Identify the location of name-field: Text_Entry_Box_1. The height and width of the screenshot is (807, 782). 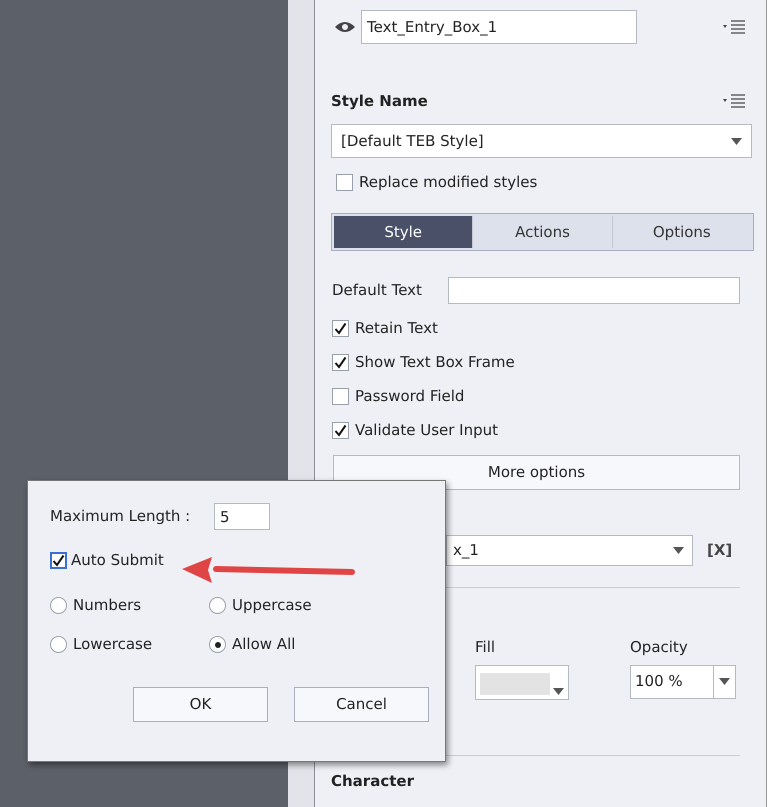
(499, 27).